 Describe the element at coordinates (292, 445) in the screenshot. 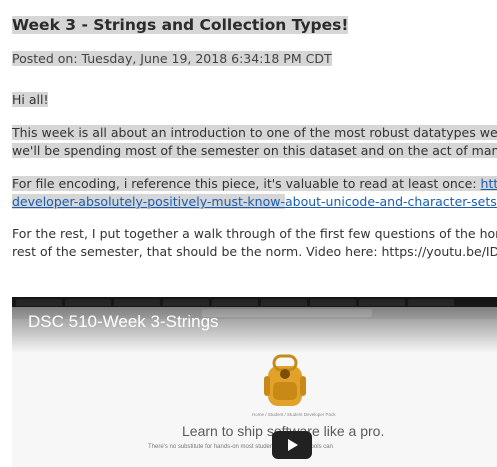

I see `play-button-icon` at that location.